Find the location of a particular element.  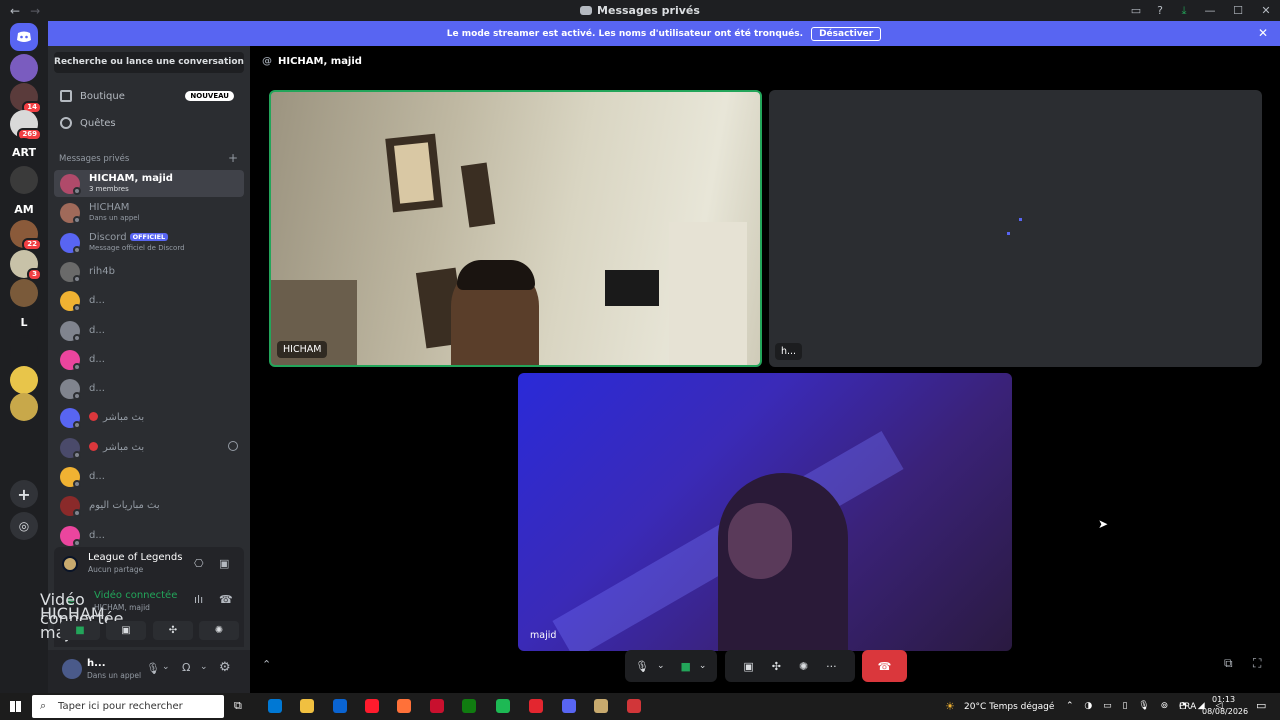

soundboard-button: ✺ is located at coordinates (219, 630).